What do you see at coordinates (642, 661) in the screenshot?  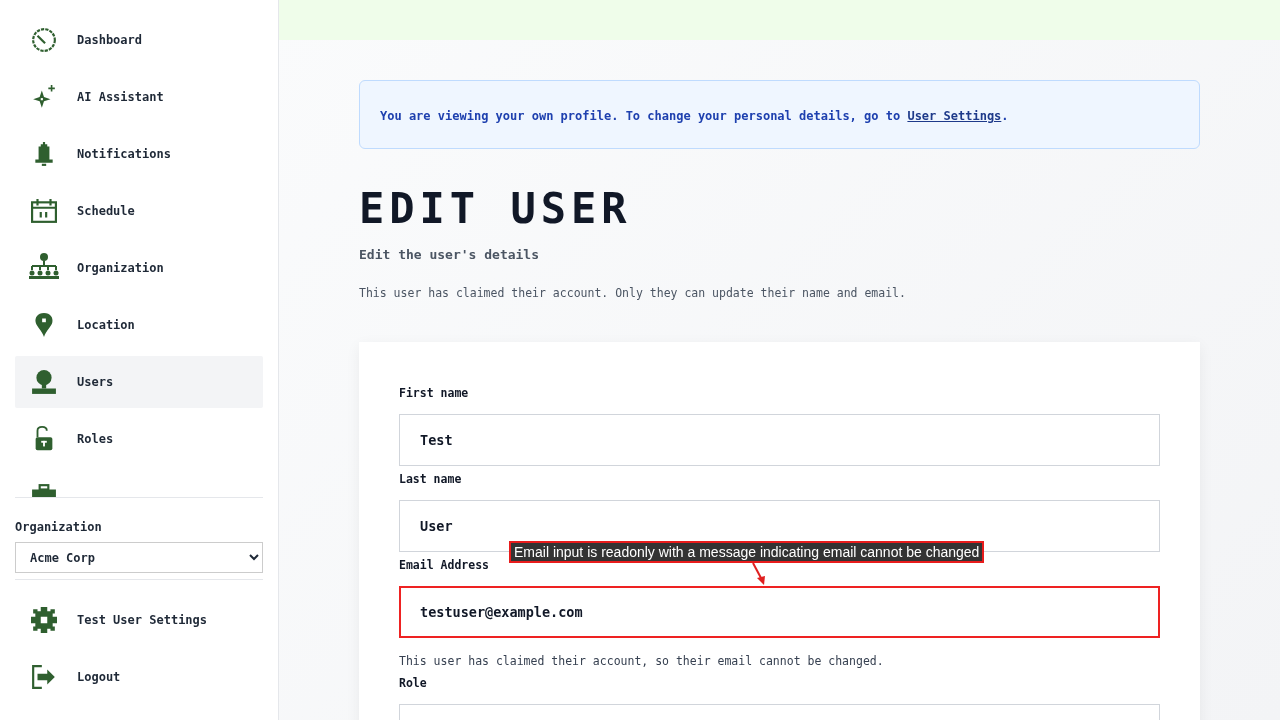 I see `field-hint: This user has claimed their account, so their email cannot be changed.` at bounding box center [642, 661].